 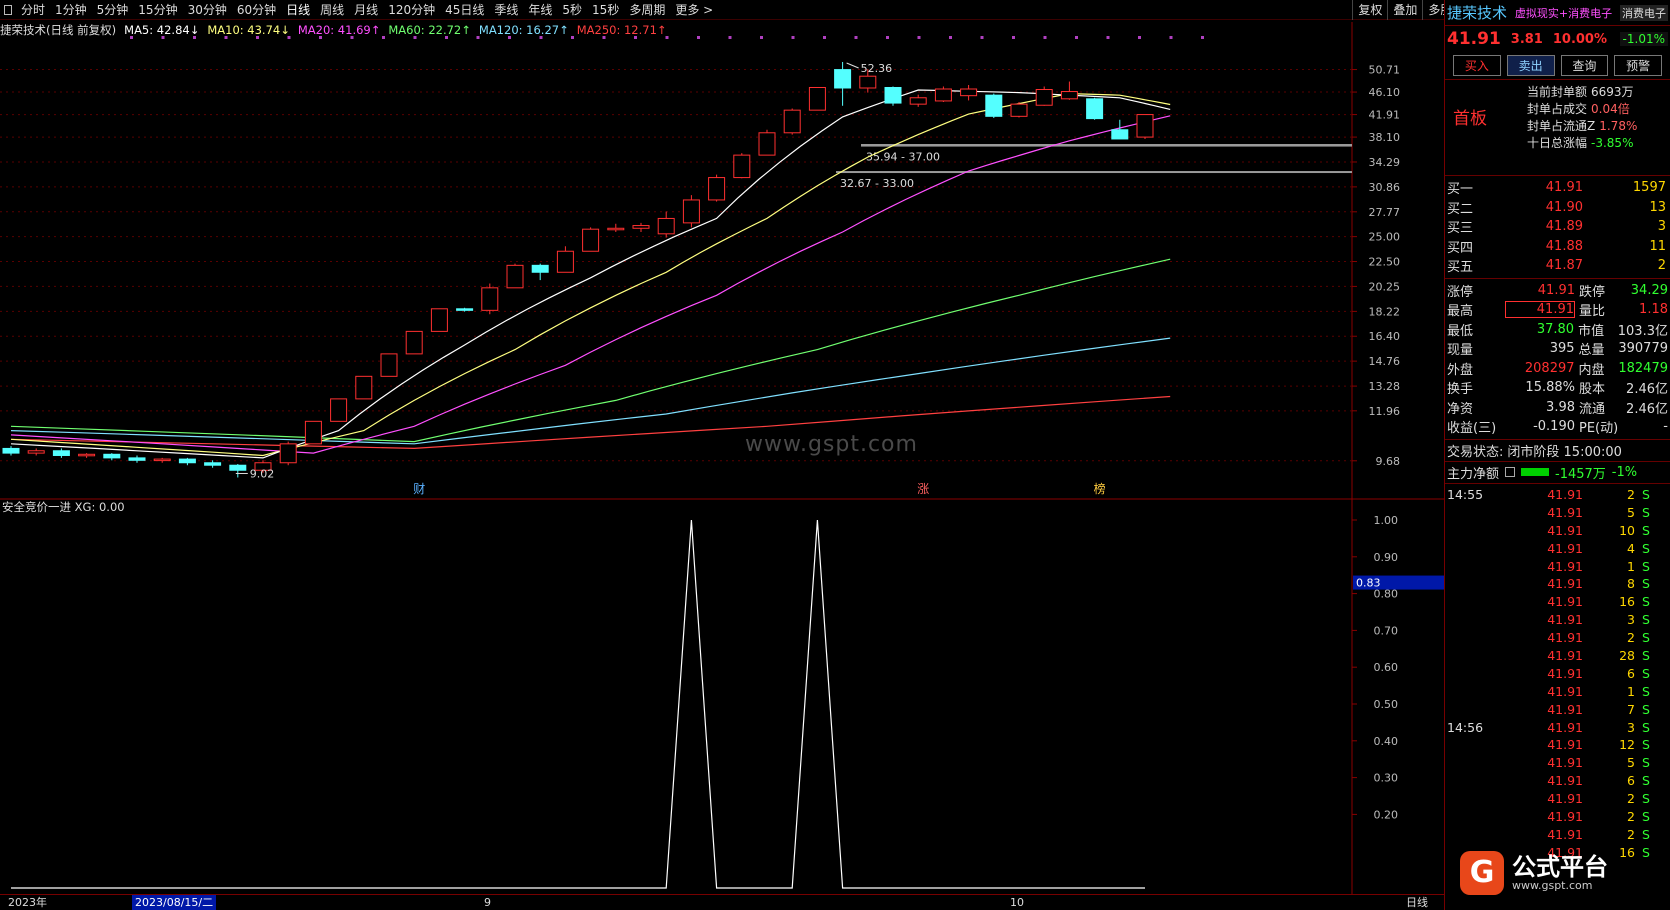 What do you see at coordinates (33, 10) in the screenshot?
I see `toolbar-period-0: 分时` at bounding box center [33, 10].